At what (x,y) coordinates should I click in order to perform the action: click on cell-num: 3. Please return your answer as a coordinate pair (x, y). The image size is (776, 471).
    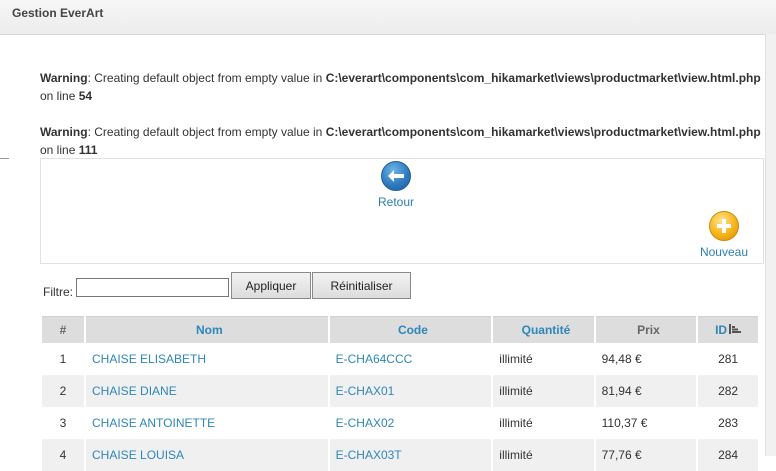
    Looking at the image, I should click on (63, 423).